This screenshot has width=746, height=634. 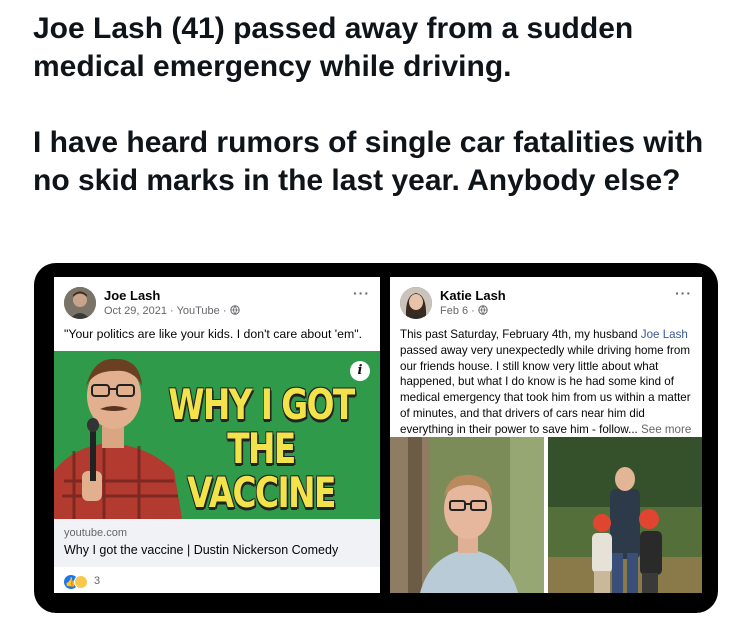 What do you see at coordinates (664, 334) in the screenshot?
I see `mention-link: Joe Lash` at bounding box center [664, 334].